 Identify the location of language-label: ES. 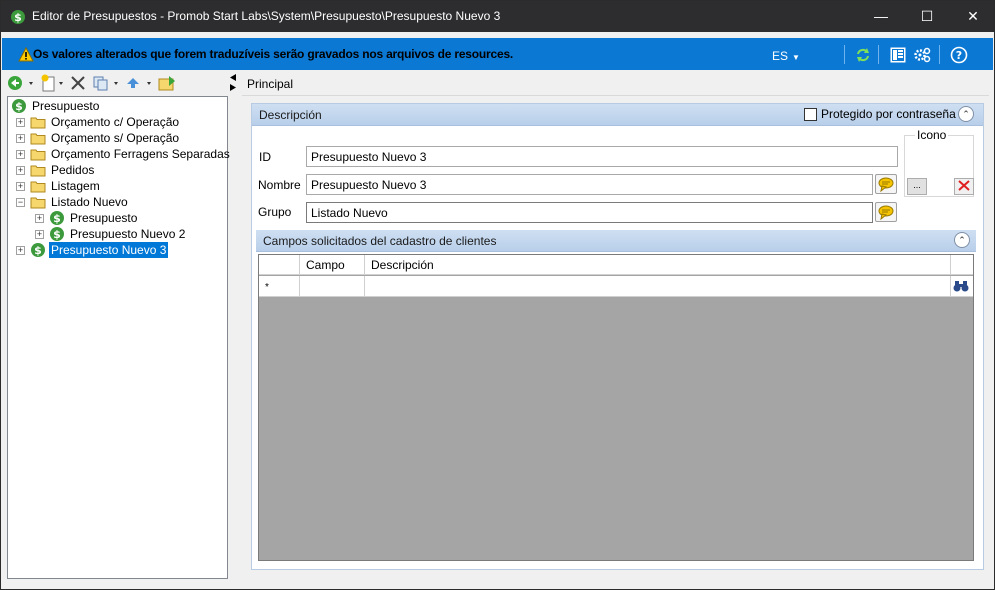
(780, 56).